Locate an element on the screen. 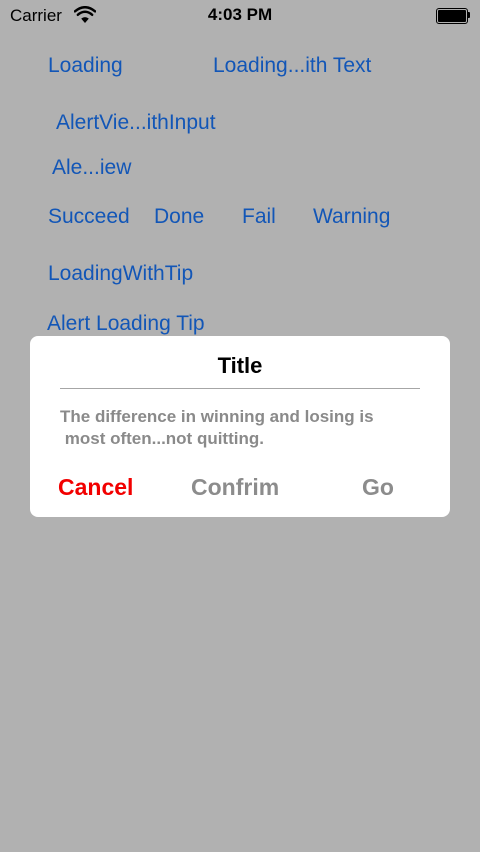  go-button: Go is located at coordinates (378, 487).